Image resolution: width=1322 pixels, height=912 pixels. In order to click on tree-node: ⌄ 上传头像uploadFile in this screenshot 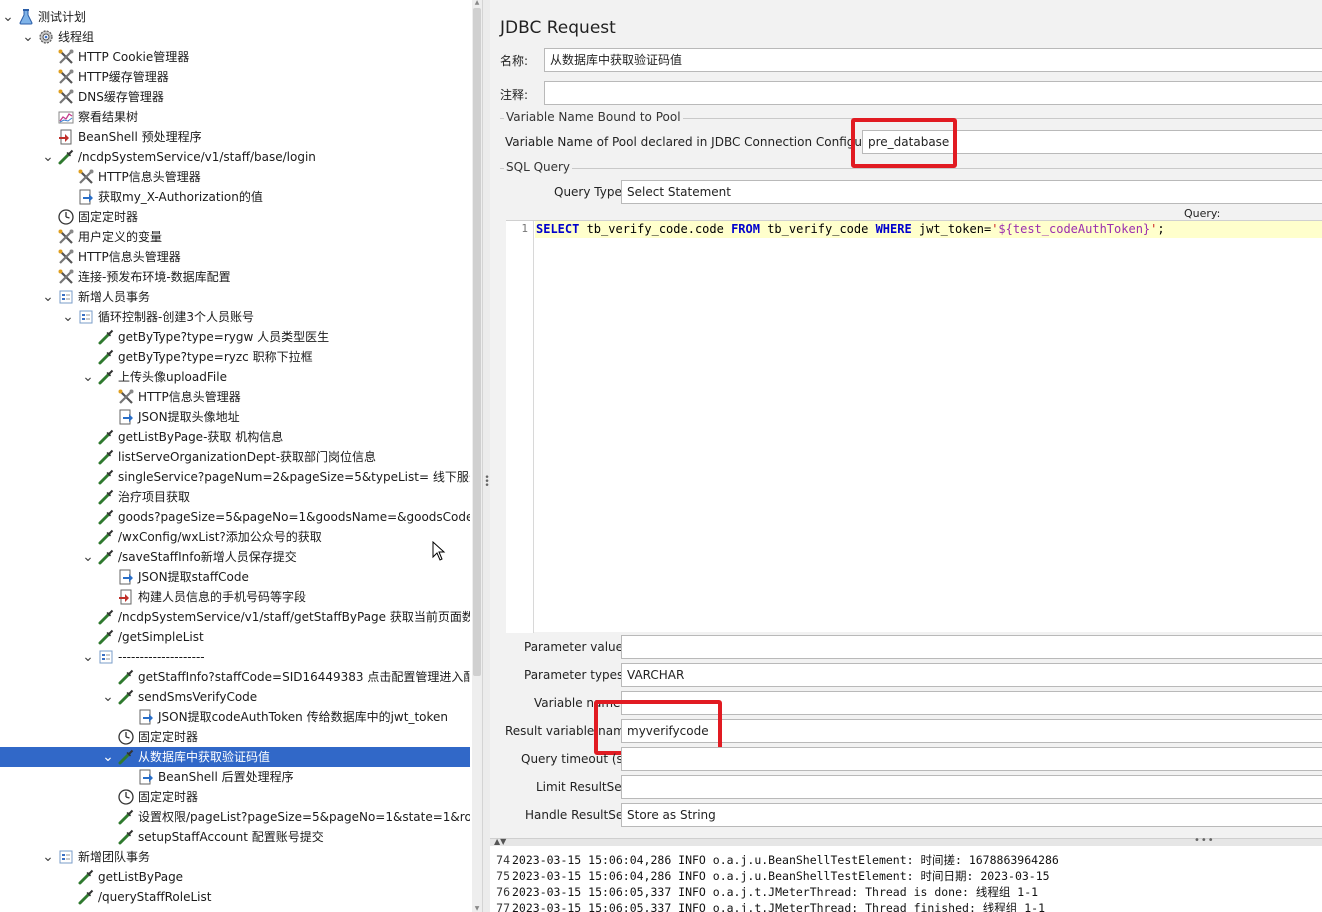, I will do `click(235, 377)`.